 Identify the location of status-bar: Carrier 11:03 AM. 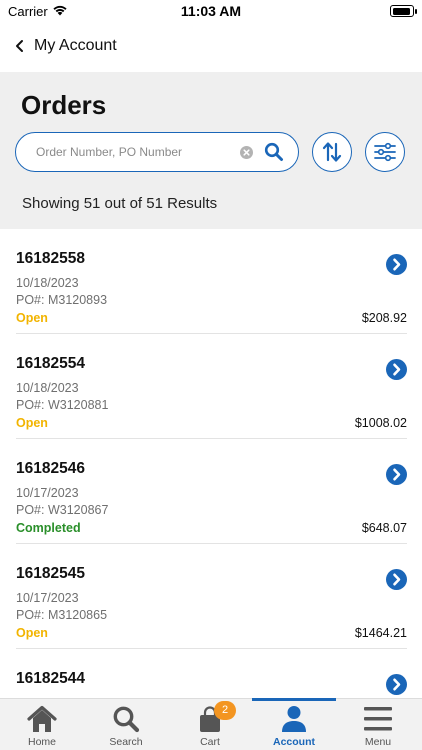
(211, 12).